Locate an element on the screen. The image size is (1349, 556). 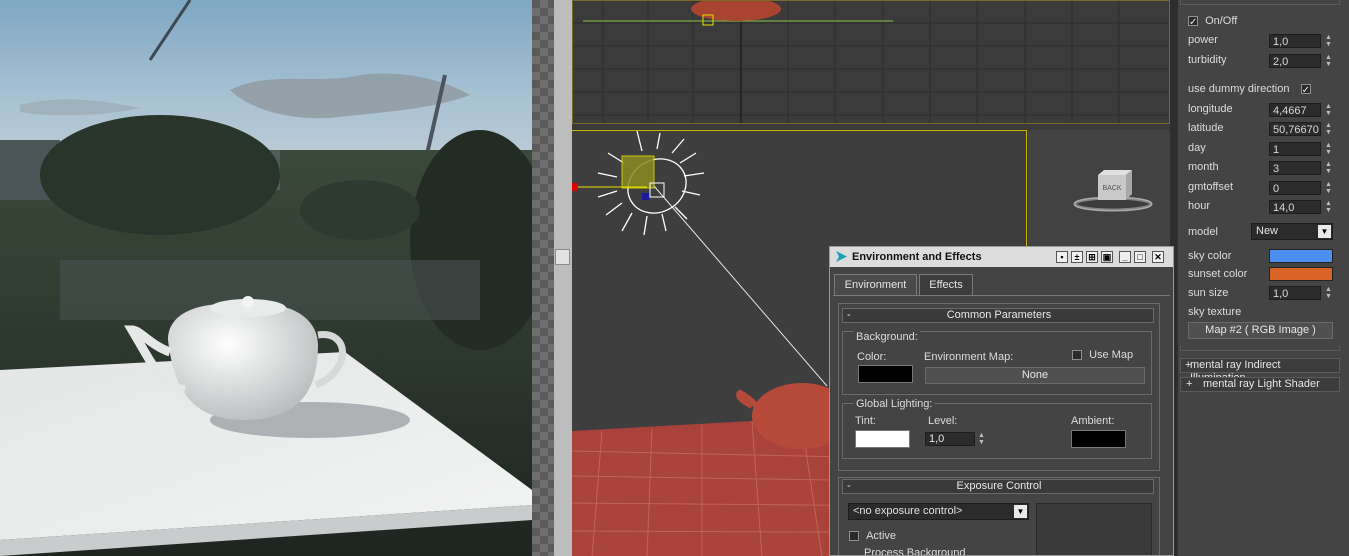
month-label: month is located at coordinates (1203, 167).